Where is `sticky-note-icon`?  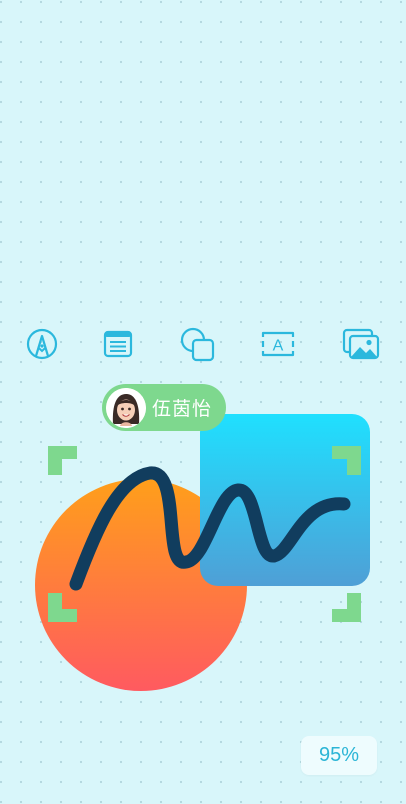 sticky-note-icon is located at coordinates (118, 344).